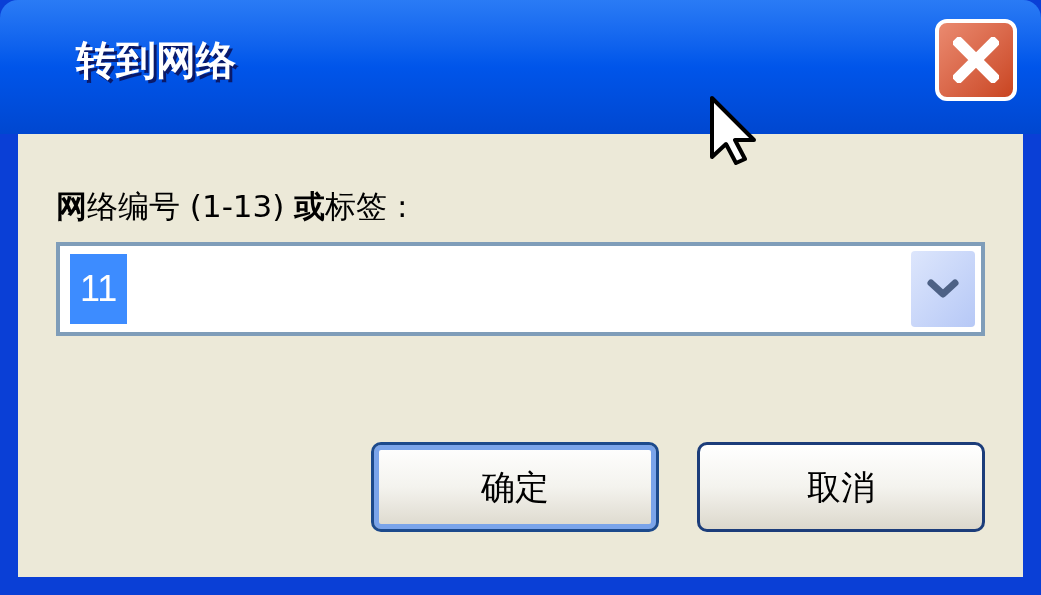 This screenshot has width=1041, height=595. What do you see at coordinates (99, 289) in the screenshot?
I see `combo-value: 11` at bounding box center [99, 289].